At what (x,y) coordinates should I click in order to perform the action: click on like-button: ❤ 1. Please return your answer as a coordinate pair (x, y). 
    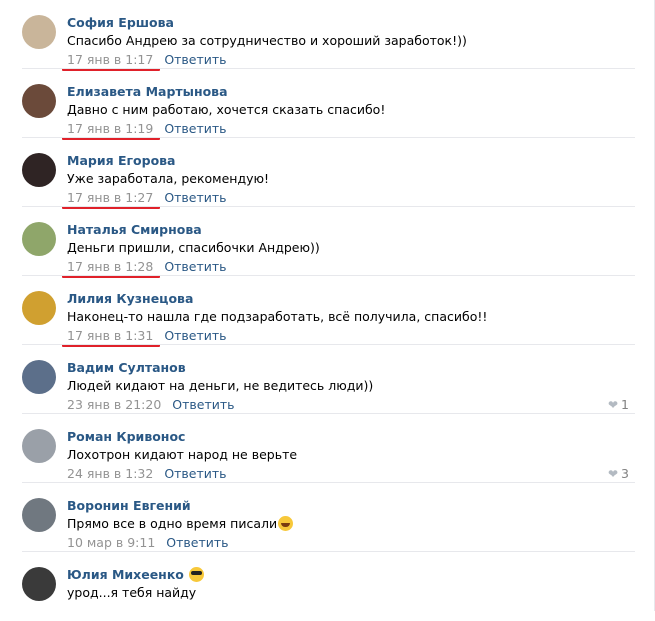
    Looking at the image, I should click on (618, 405).